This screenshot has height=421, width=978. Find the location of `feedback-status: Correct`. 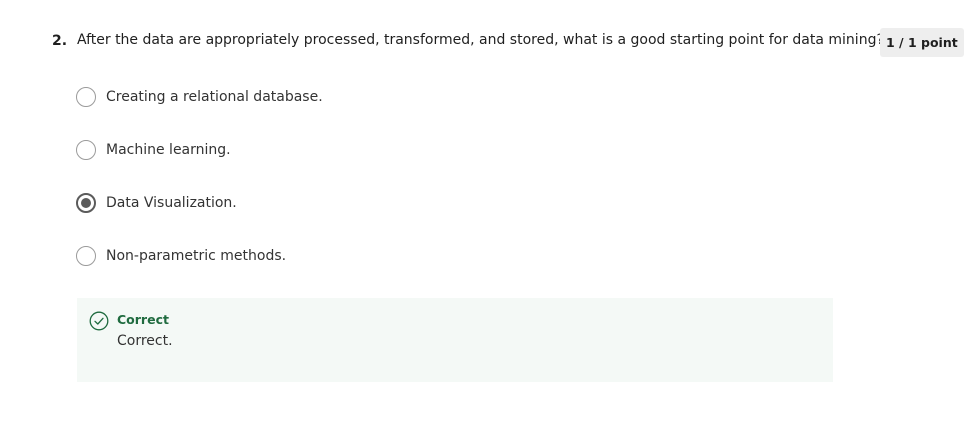

feedback-status: Correct is located at coordinates (143, 319).